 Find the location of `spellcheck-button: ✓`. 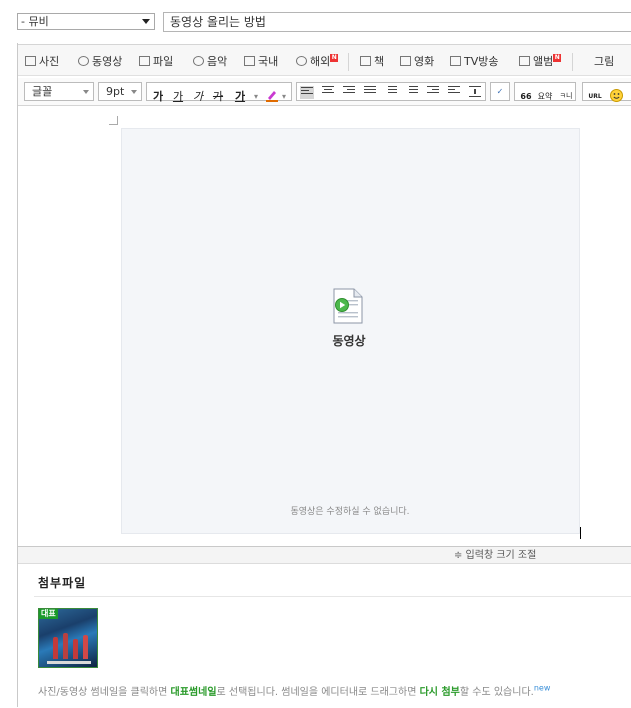

spellcheck-button: ✓ is located at coordinates (500, 91).